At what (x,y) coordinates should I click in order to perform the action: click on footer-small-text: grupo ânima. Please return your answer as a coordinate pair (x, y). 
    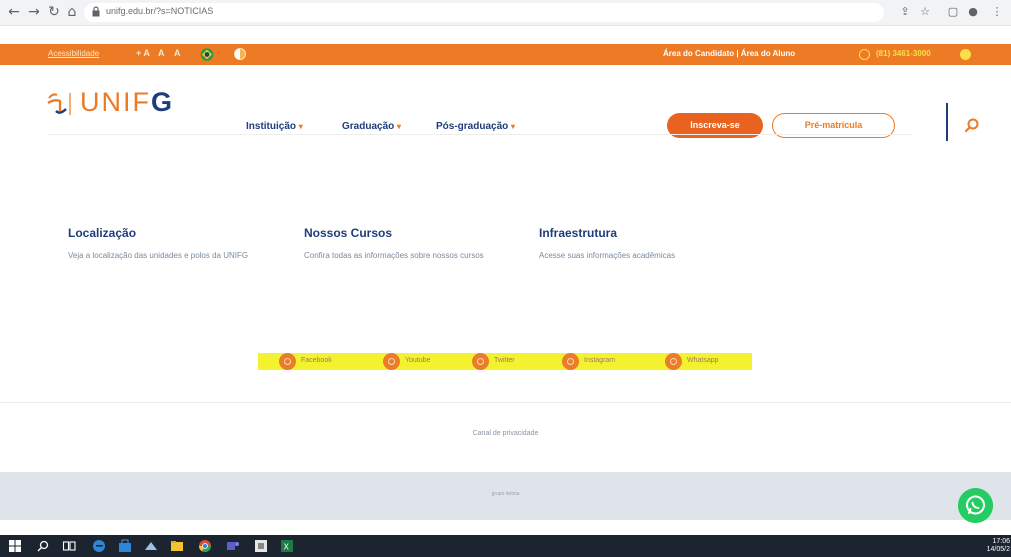
    Looking at the image, I should click on (505, 494).